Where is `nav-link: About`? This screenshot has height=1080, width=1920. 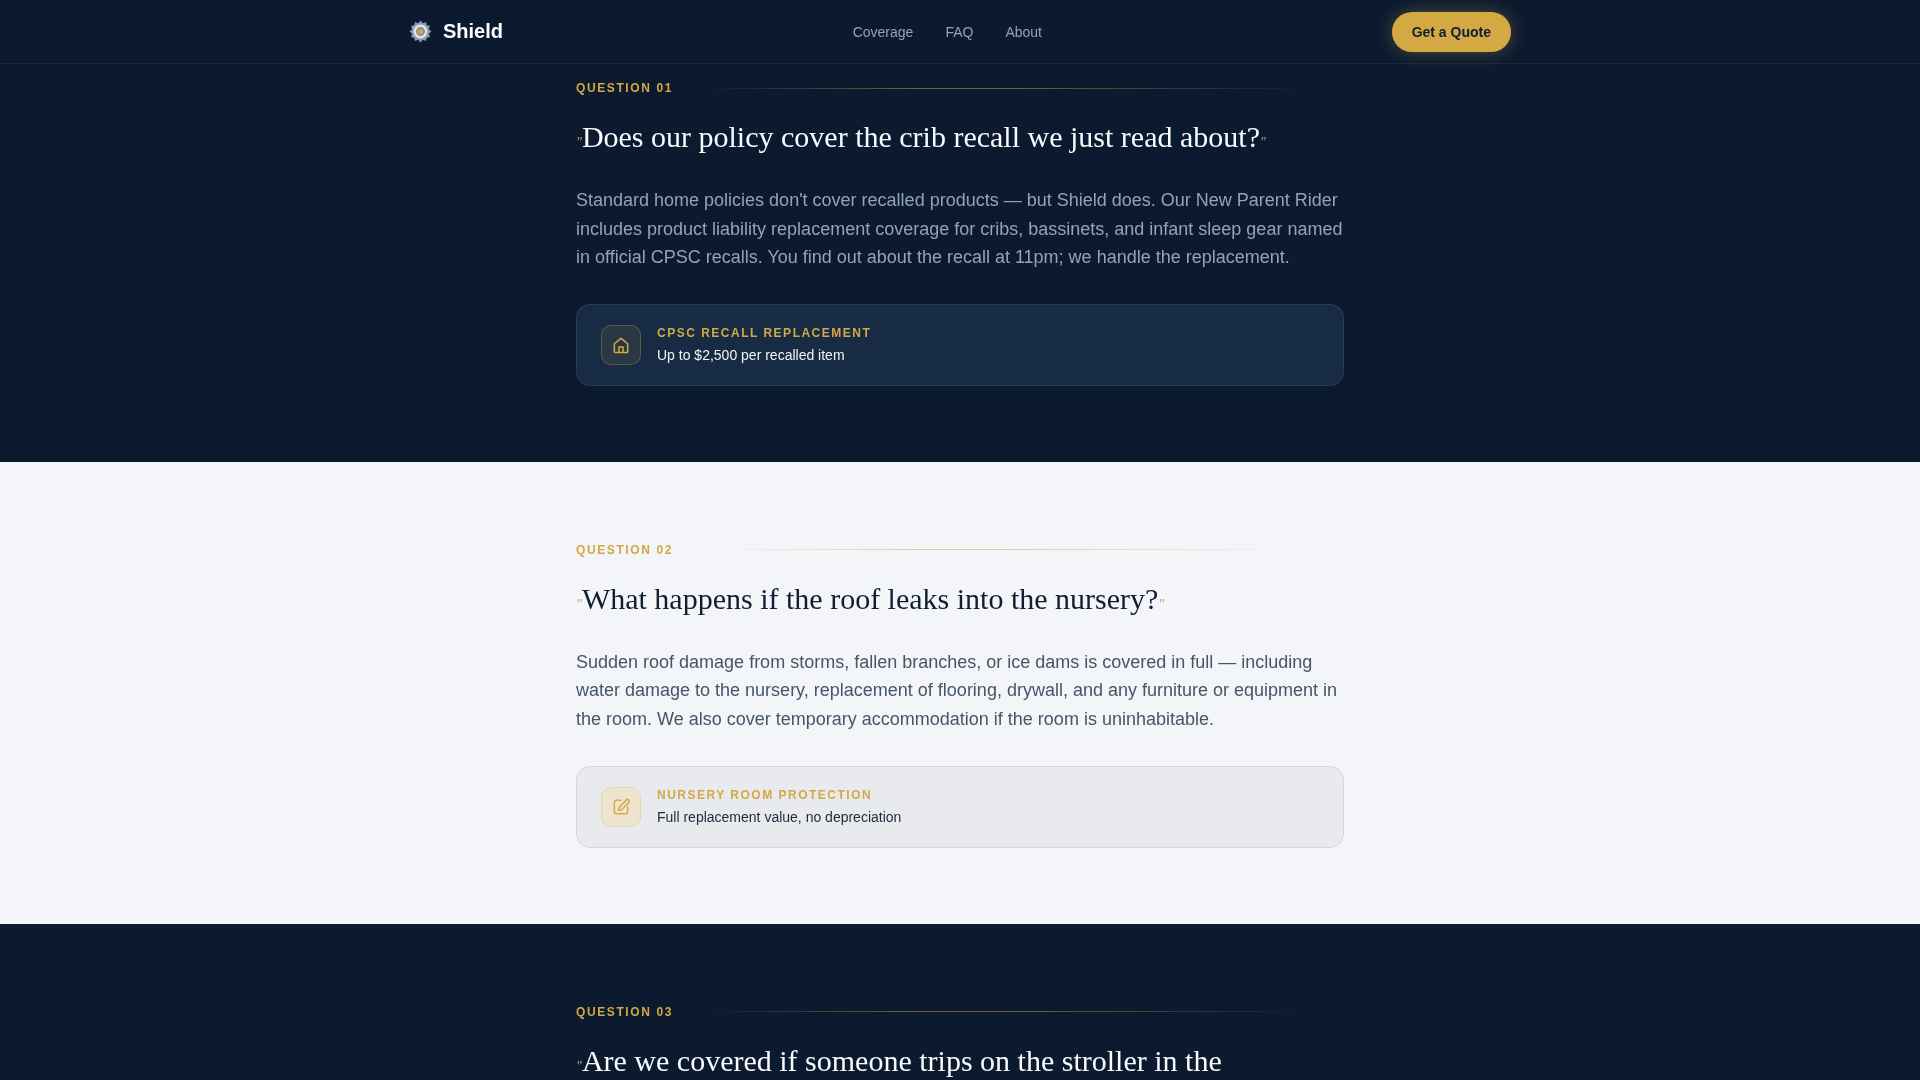 nav-link: About is located at coordinates (1023, 31).